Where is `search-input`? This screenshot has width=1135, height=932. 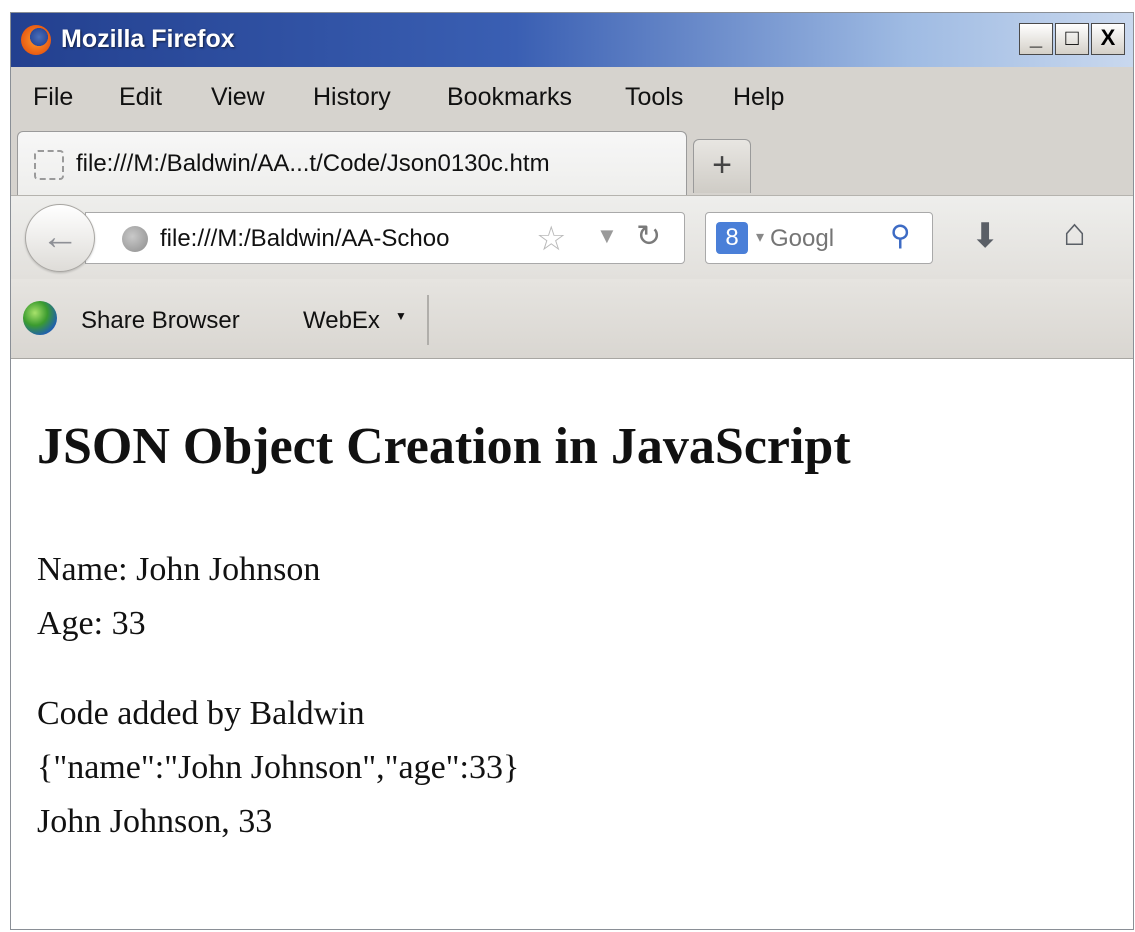
search-input is located at coordinates (825, 239).